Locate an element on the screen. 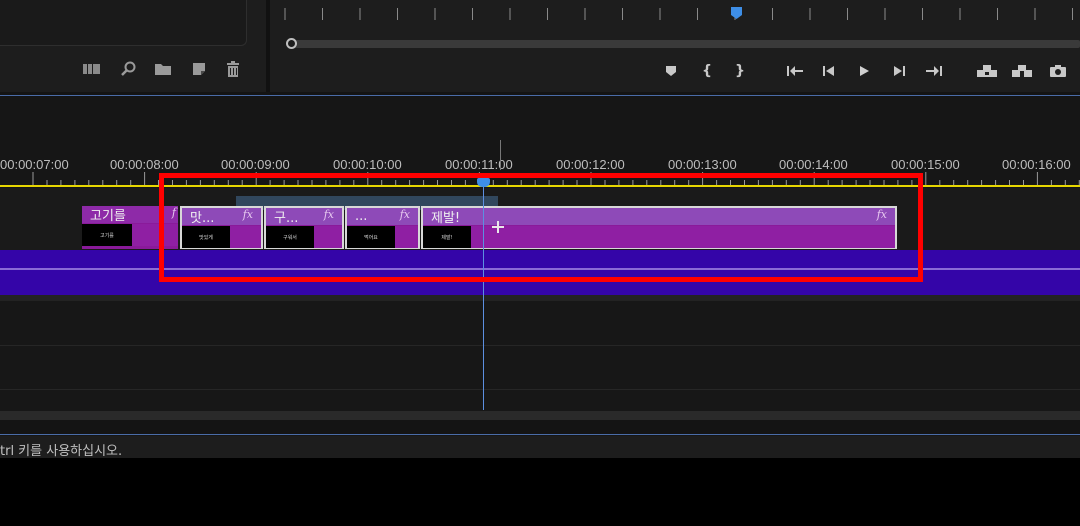  panel-gap is located at coordinates (540, 427).